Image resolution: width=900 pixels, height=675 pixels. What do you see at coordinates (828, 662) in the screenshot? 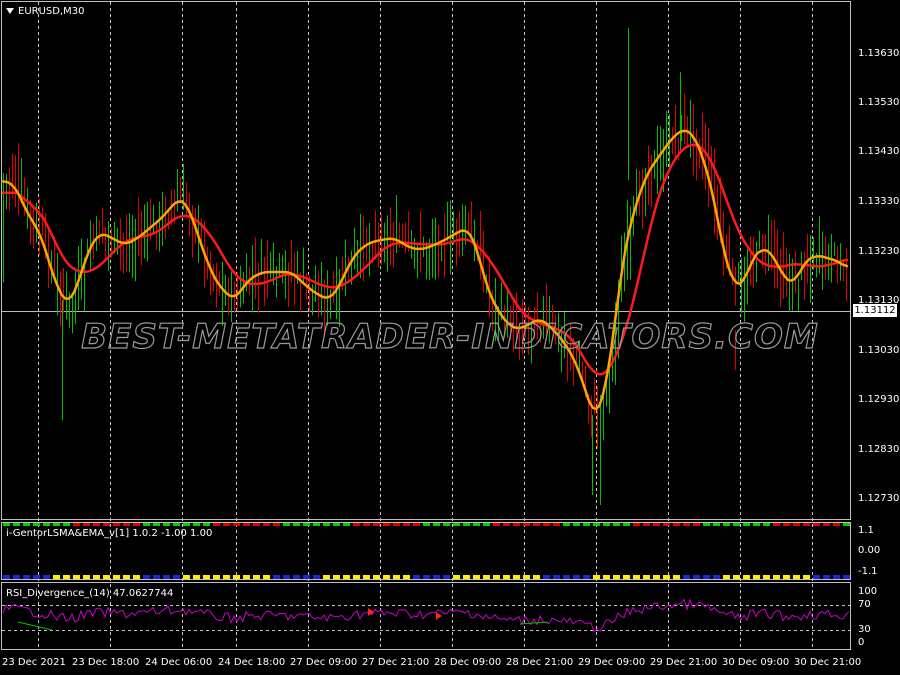
I see `time-tick: 30 Dec 21:00` at bounding box center [828, 662].